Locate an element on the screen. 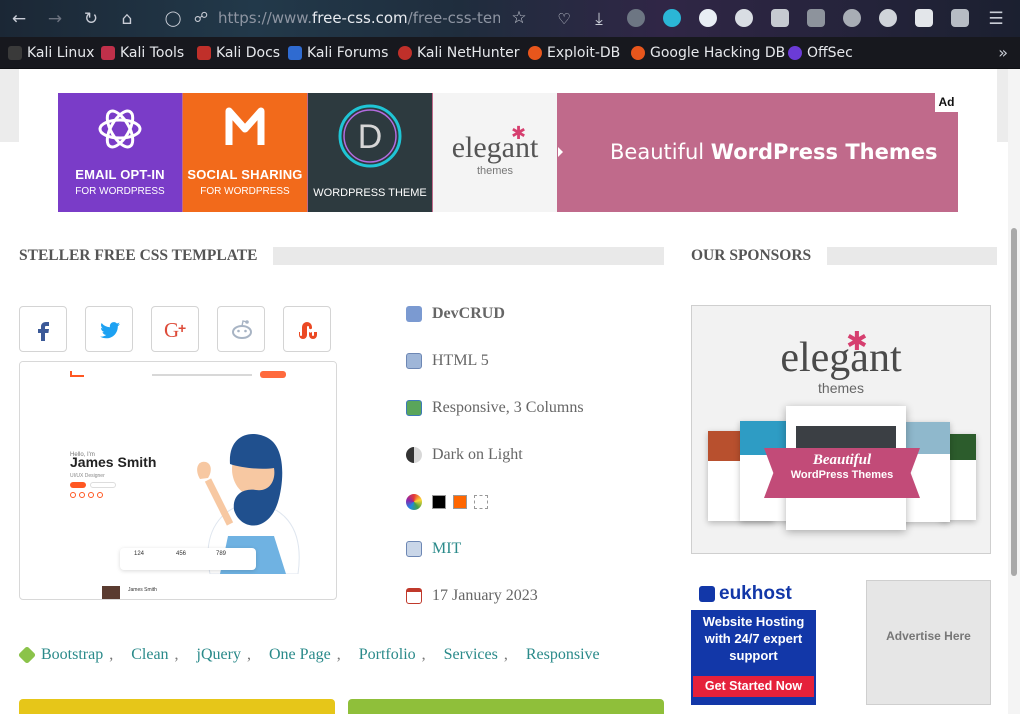  layout-icon is located at coordinates (414, 408).